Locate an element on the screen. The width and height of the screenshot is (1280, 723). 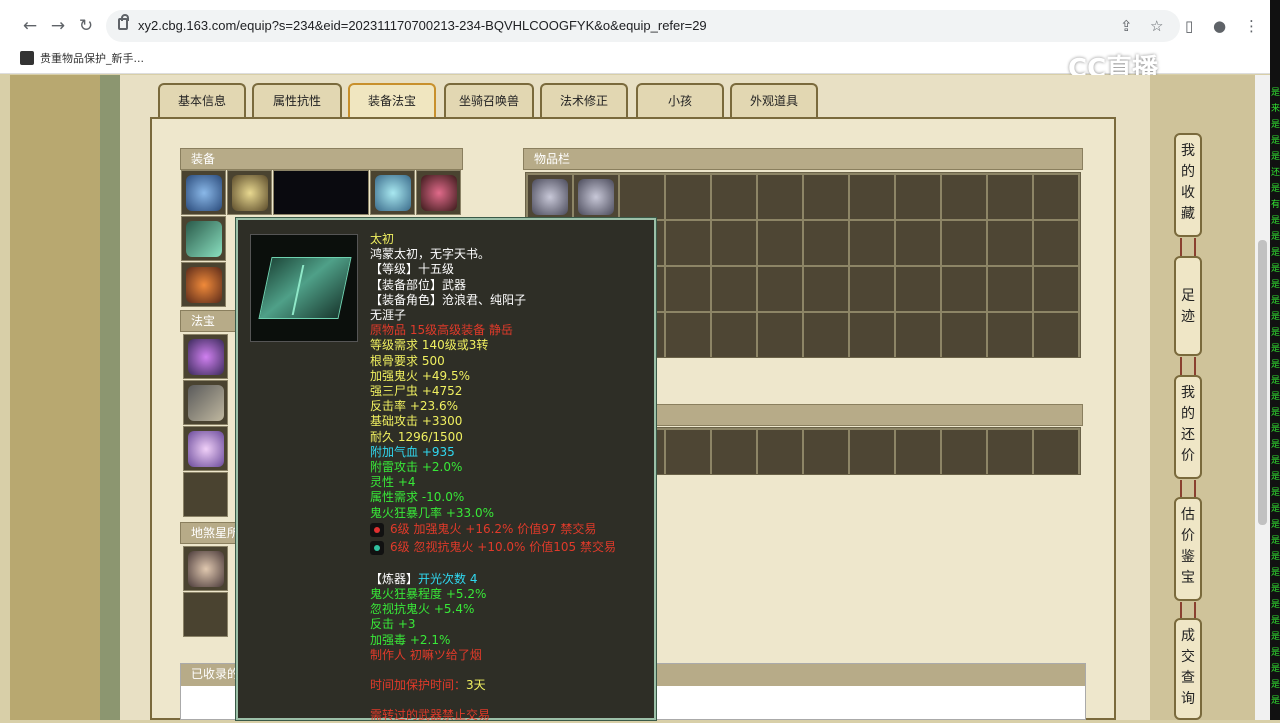
necklace-icon is located at coordinates (439, 193).